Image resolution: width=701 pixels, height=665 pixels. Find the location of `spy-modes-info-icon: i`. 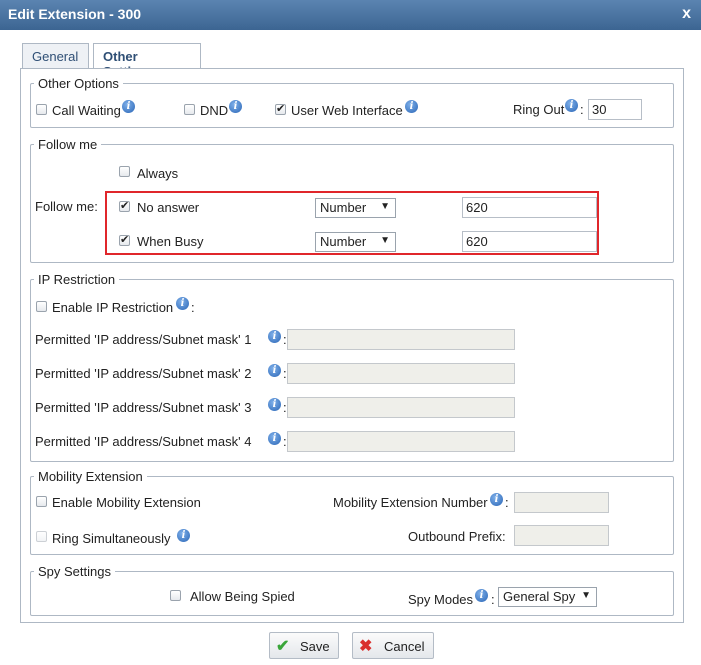

spy-modes-info-icon: i is located at coordinates (481, 595).